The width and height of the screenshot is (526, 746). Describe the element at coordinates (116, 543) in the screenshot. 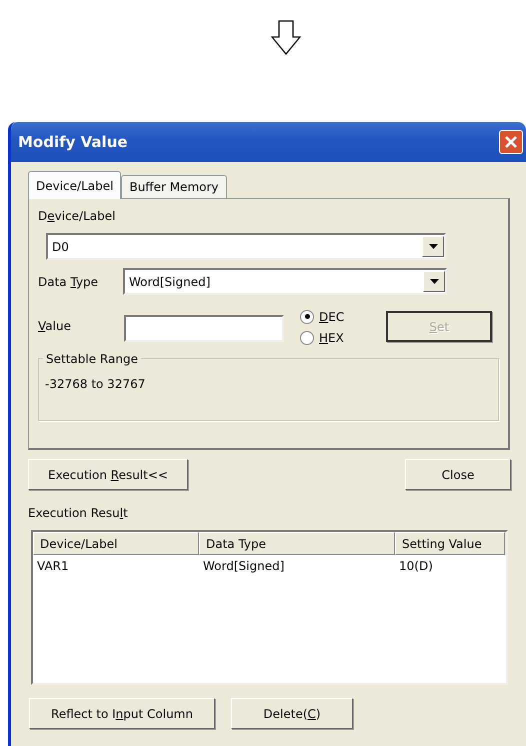

I see `column-header: Device/Label` at that location.